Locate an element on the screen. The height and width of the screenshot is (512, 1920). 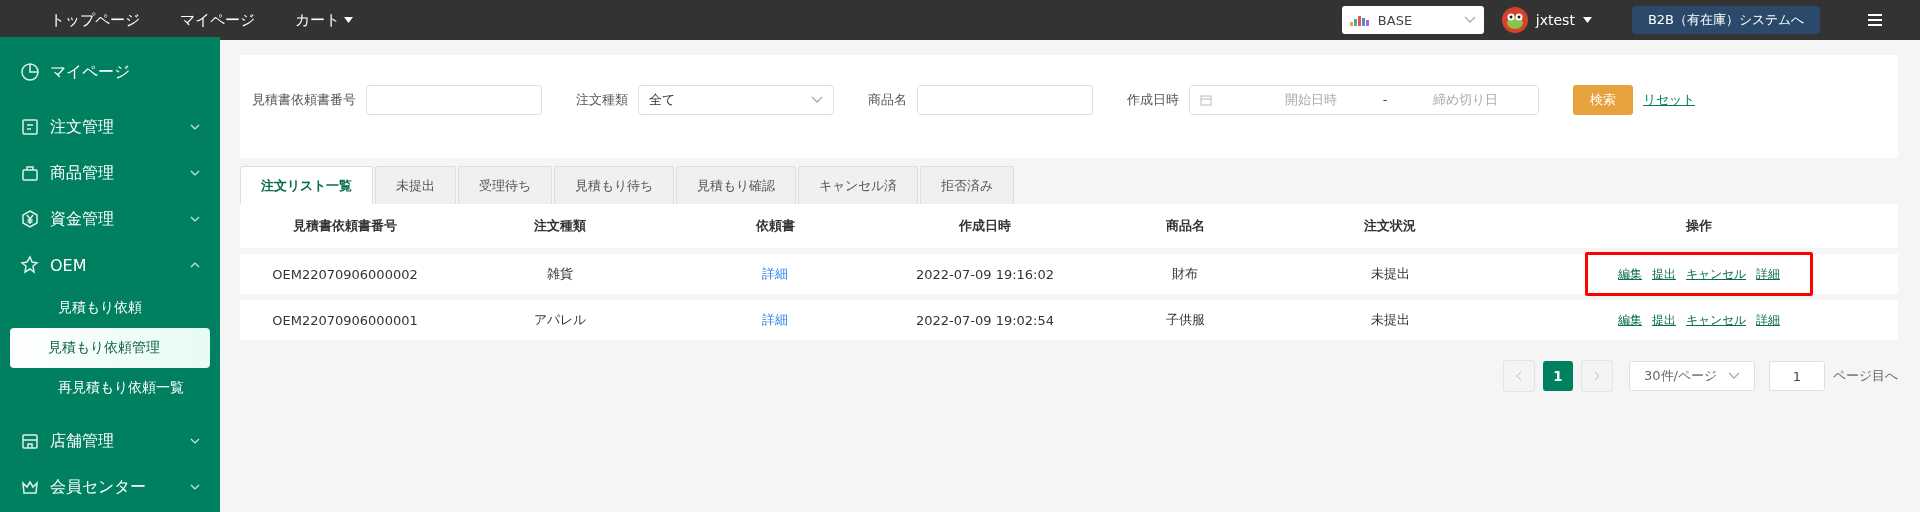
date-range-field: 開始日時 - 締め切り日 is located at coordinates (1364, 99).